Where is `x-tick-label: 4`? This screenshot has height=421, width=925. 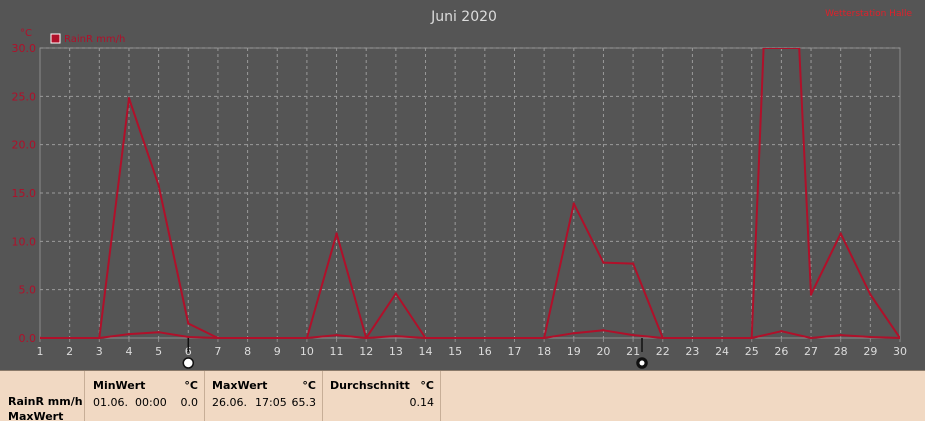
x-tick-label: 4 is located at coordinates (128, 351).